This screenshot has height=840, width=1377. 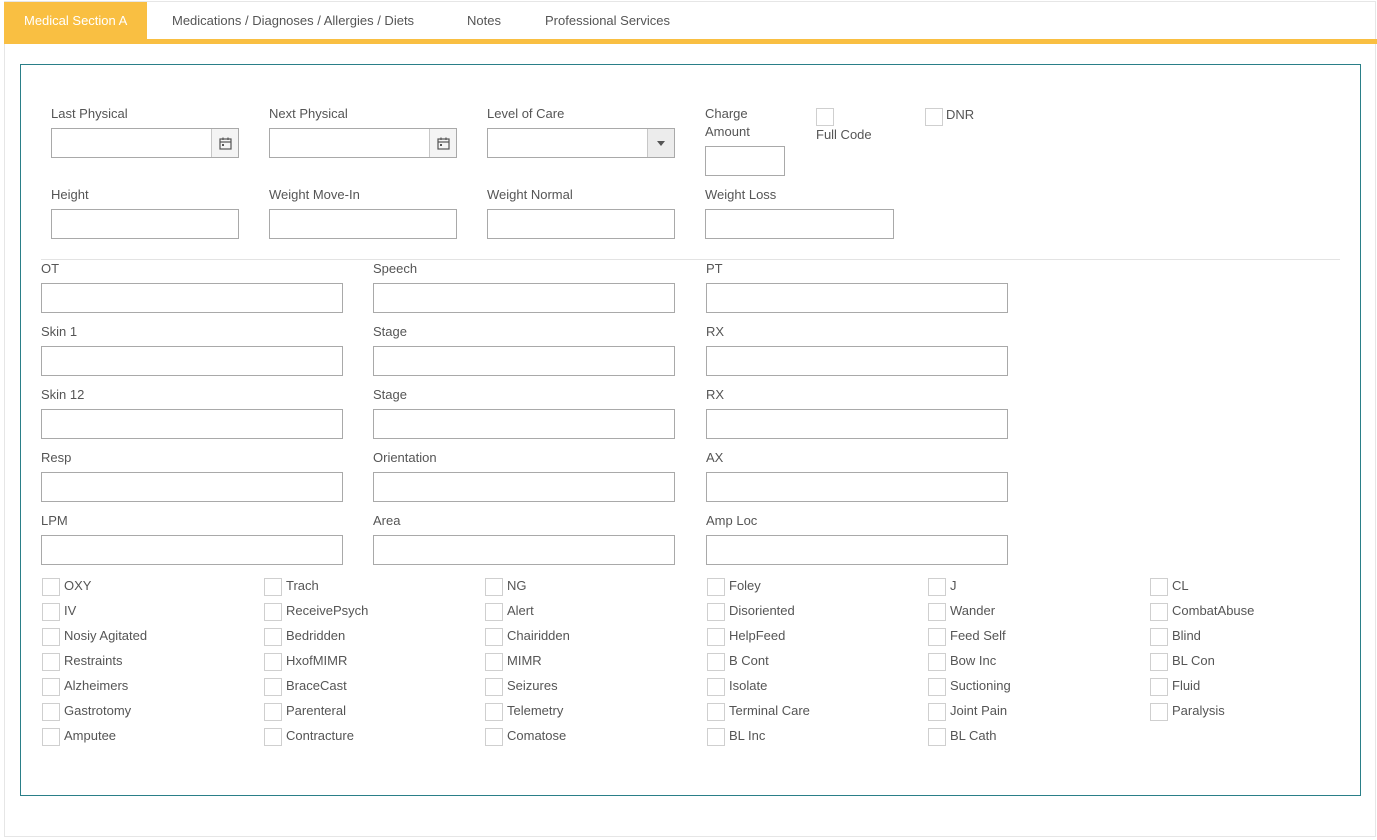 What do you see at coordinates (937, 587) in the screenshot?
I see `j-checkbox` at bounding box center [937, 587].